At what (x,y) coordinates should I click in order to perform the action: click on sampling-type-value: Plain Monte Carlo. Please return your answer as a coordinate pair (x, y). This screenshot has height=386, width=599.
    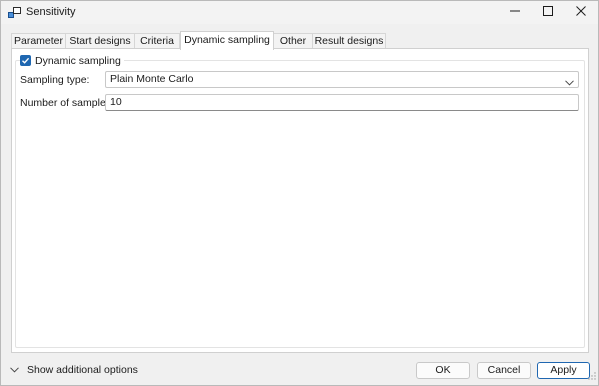
    Looking at the image, I should click on (152, 79).